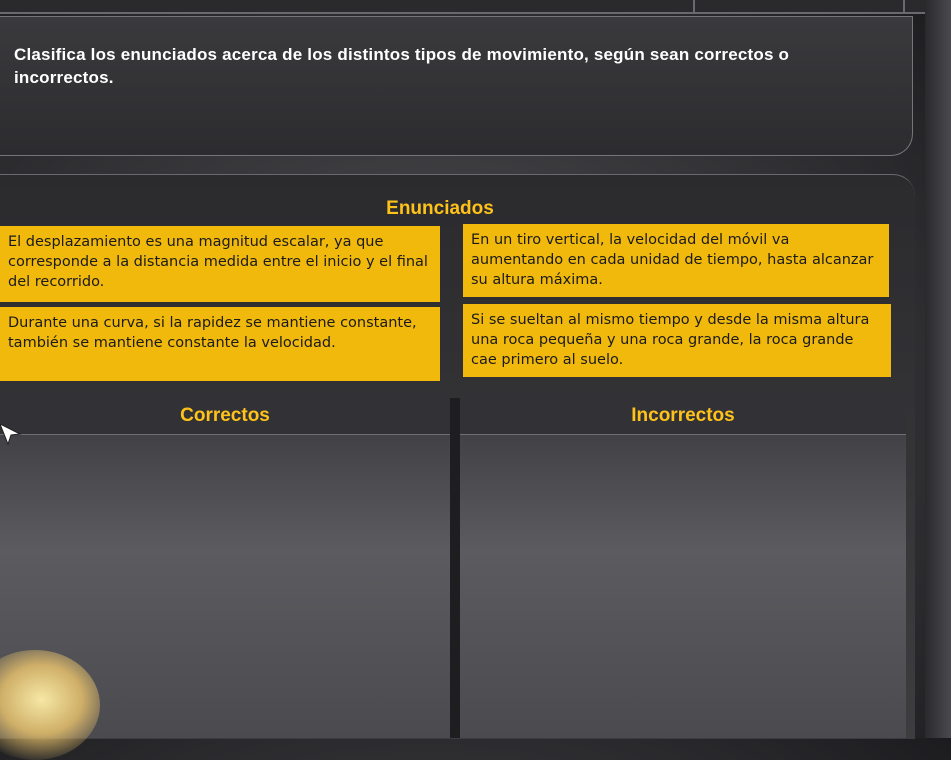  What do you see at coordinates (440, 208) in the screenshot?
I see `statement-bank-title: Enunciados` at bounding box center [440, 208].